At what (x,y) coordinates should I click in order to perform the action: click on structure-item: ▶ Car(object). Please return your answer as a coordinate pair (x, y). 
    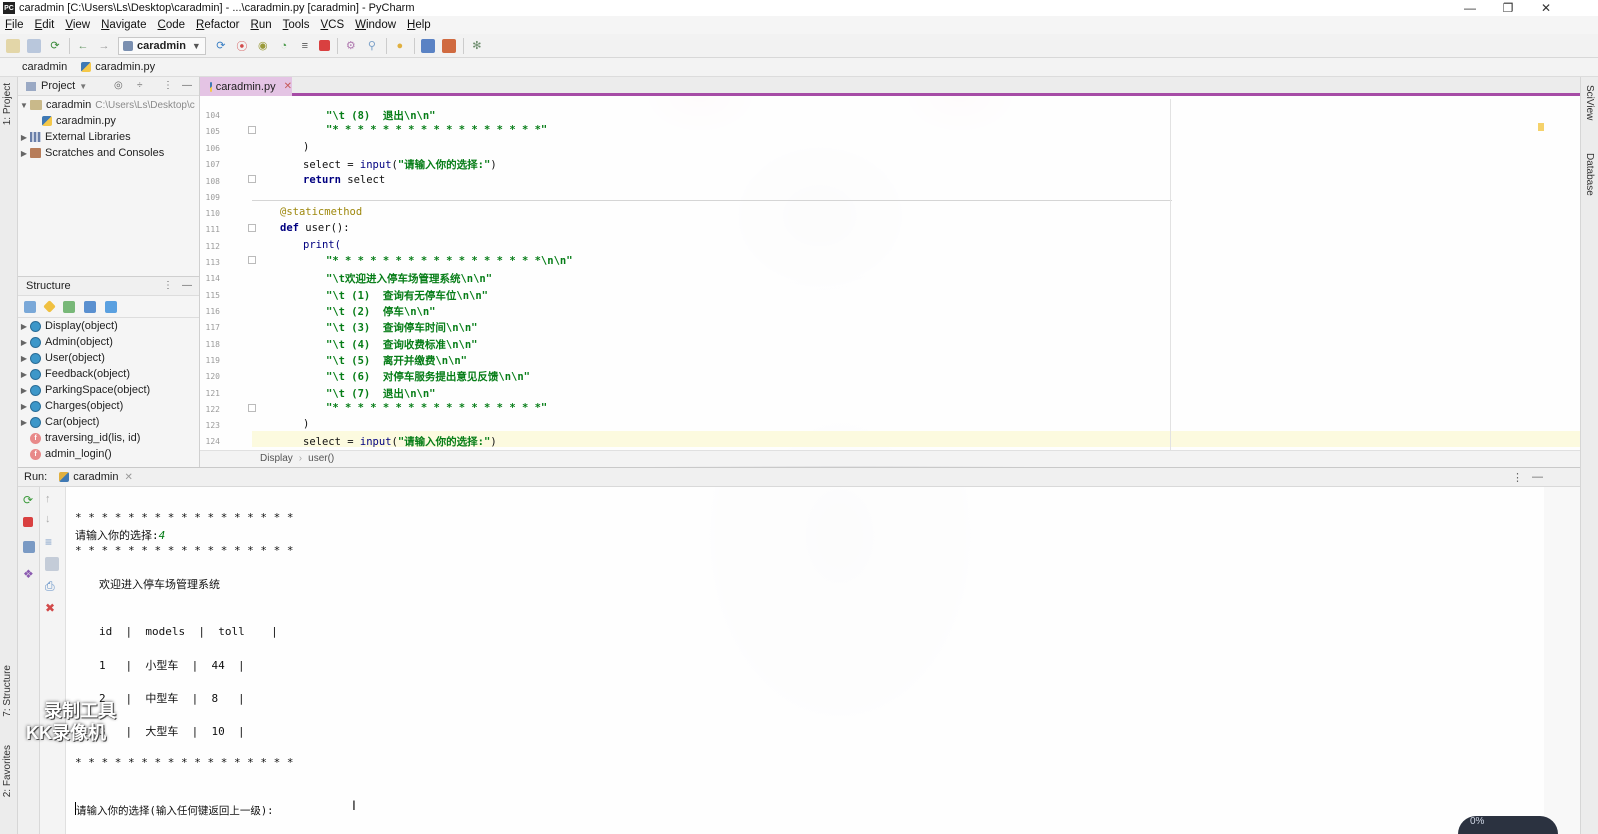
    Looking at the image, I should click on (108, 422).